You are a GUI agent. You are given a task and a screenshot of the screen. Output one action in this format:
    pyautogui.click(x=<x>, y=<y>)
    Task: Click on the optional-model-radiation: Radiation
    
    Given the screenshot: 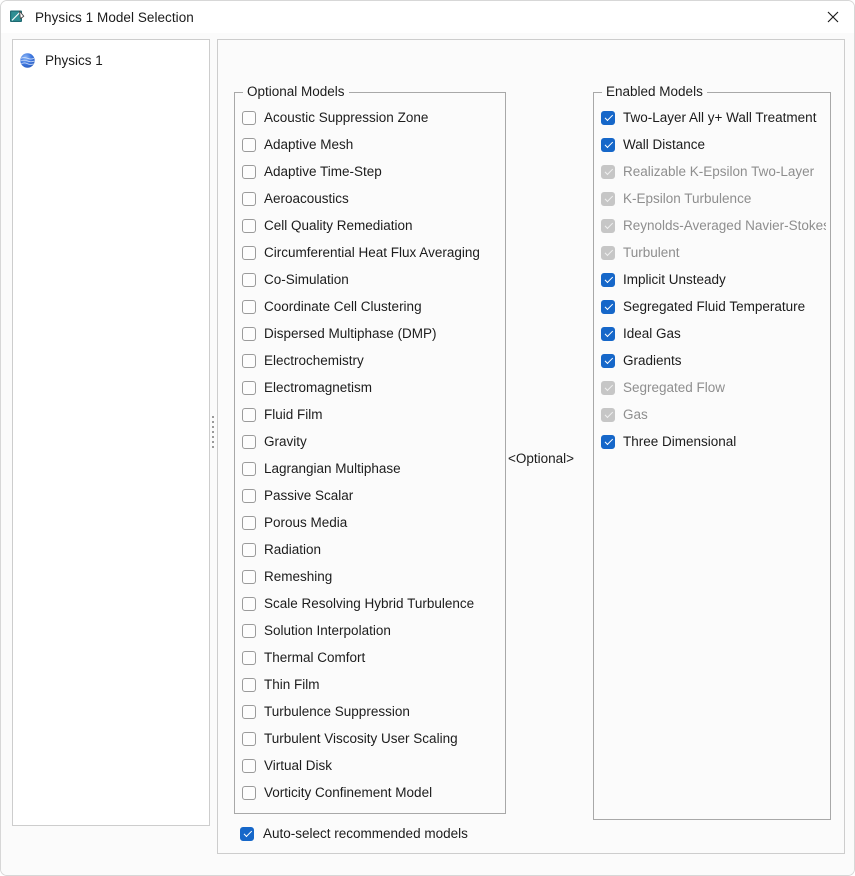 What is the action you would take?
    pyautogui.click(x=371, y=549)
    